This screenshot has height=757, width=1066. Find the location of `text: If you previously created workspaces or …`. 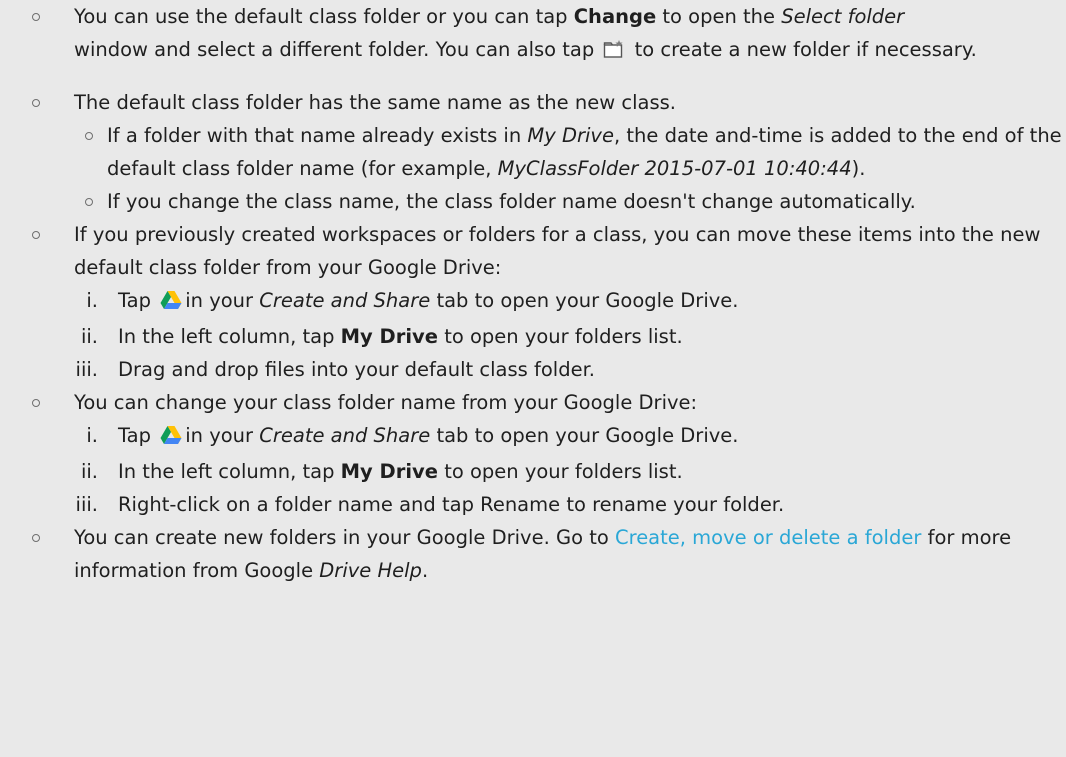

text: If you previously created workspaces or … is located at coordinates (557, 251).